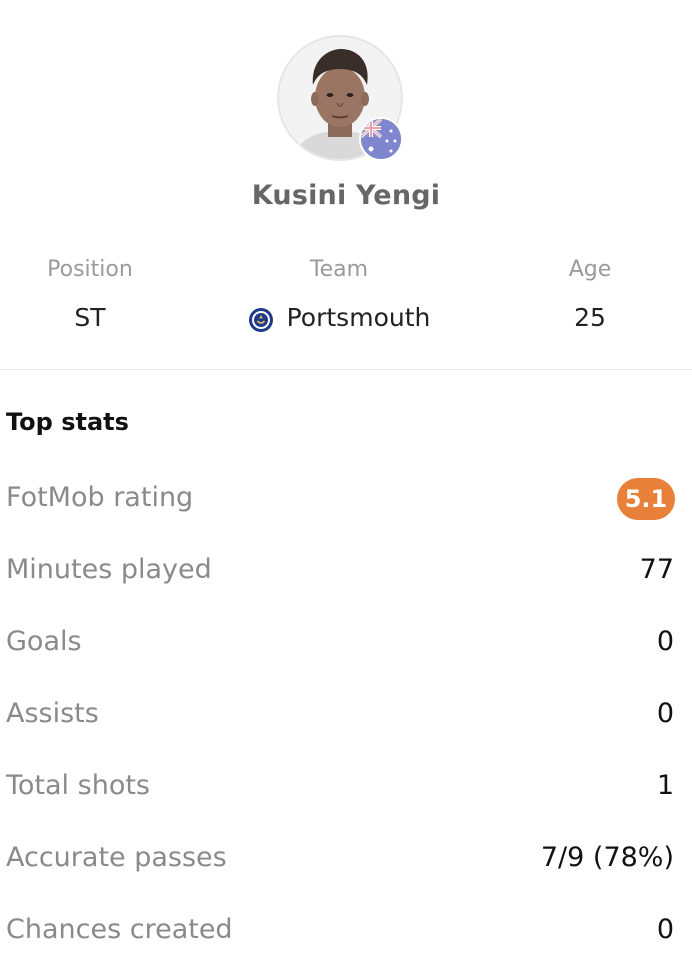  Describe the element at coordinates (119, 929) in the screenshot. I see `stat-label: Chances created` at that location.